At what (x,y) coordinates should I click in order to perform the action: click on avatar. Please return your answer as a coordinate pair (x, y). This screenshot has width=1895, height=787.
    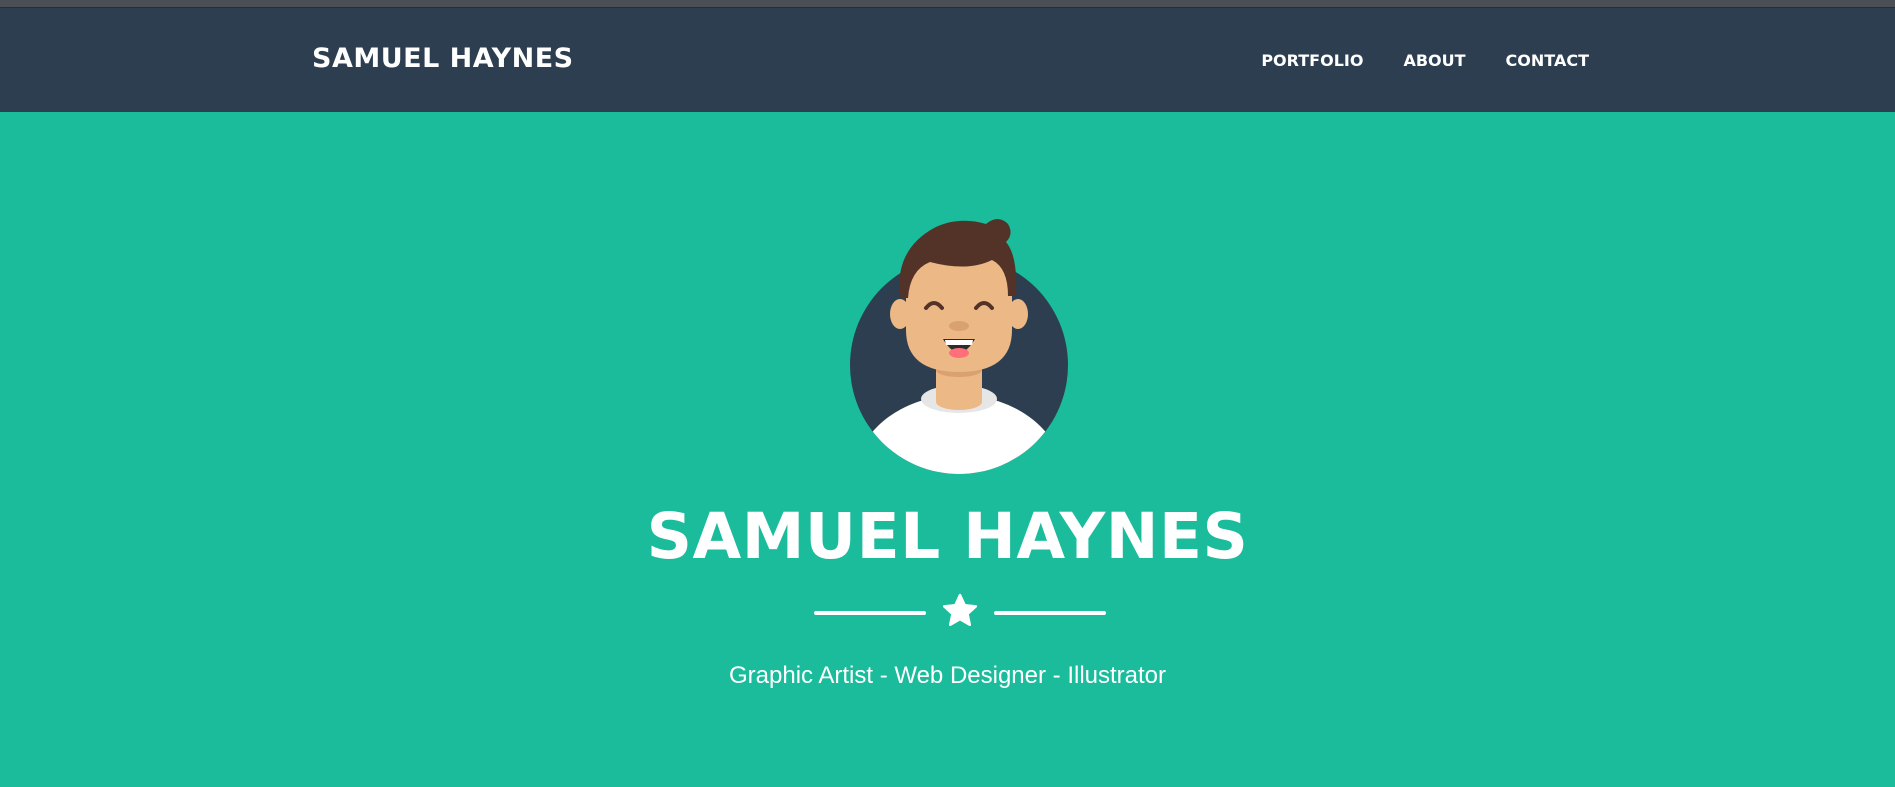
    Looking at the image, I should click on (959, 346).